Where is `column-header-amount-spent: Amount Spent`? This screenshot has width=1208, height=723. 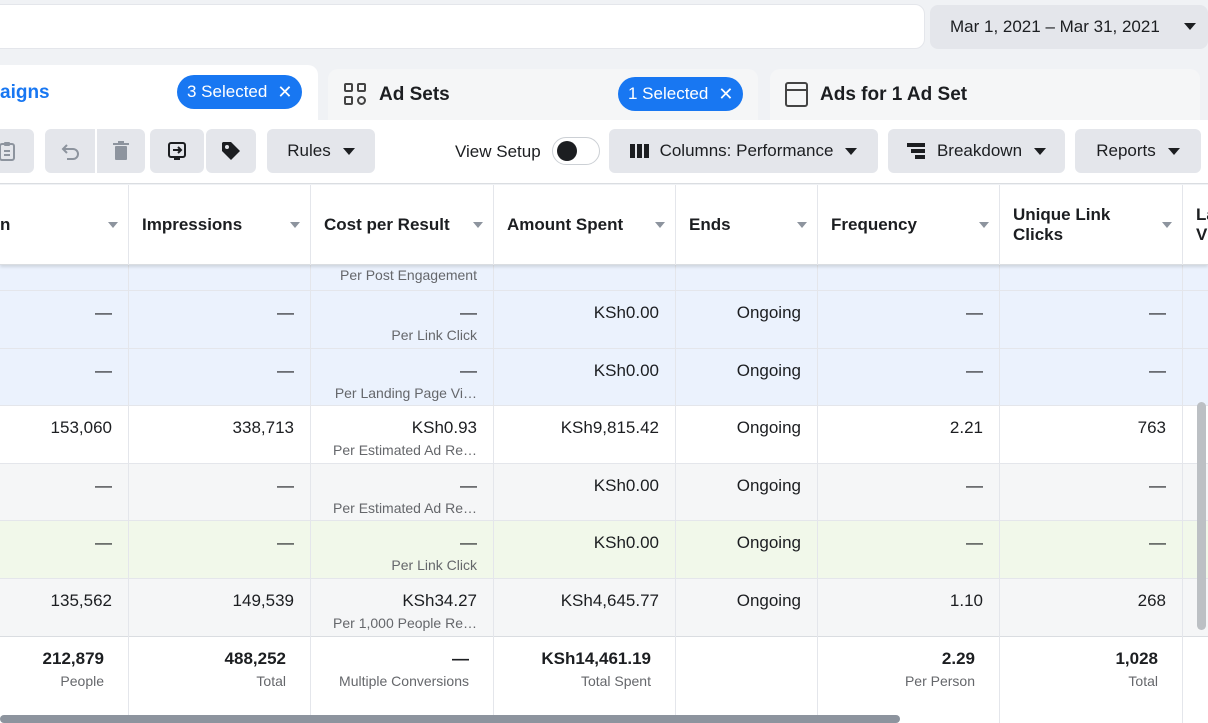 column-header-amount-spent: Amount Spent is located at coordinates (584, 225).